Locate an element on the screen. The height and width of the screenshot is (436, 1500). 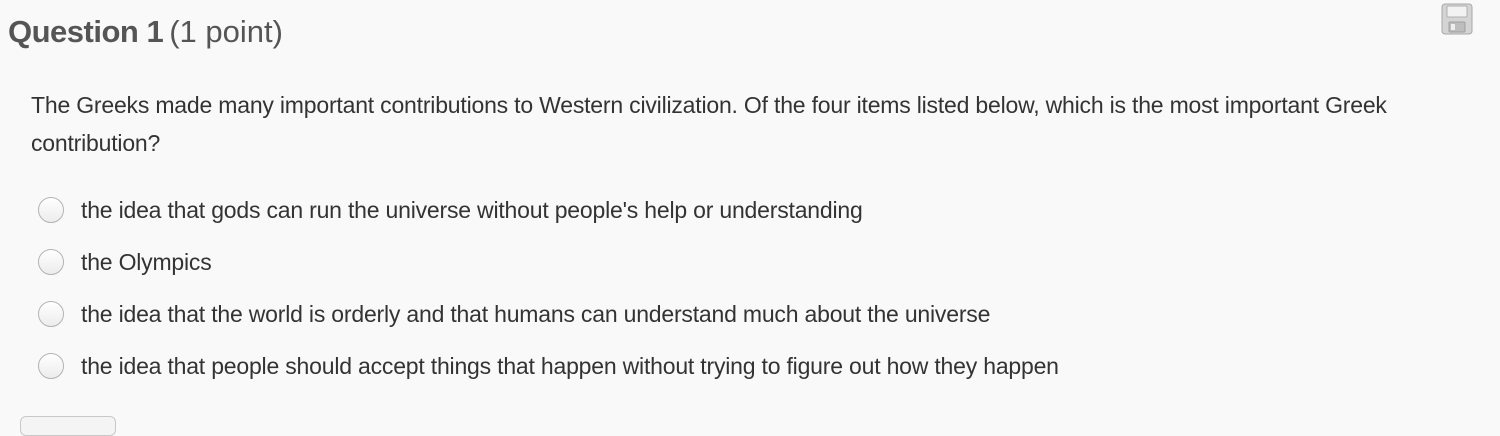
question-points: (1 point) is located at coordinates (226, 31).